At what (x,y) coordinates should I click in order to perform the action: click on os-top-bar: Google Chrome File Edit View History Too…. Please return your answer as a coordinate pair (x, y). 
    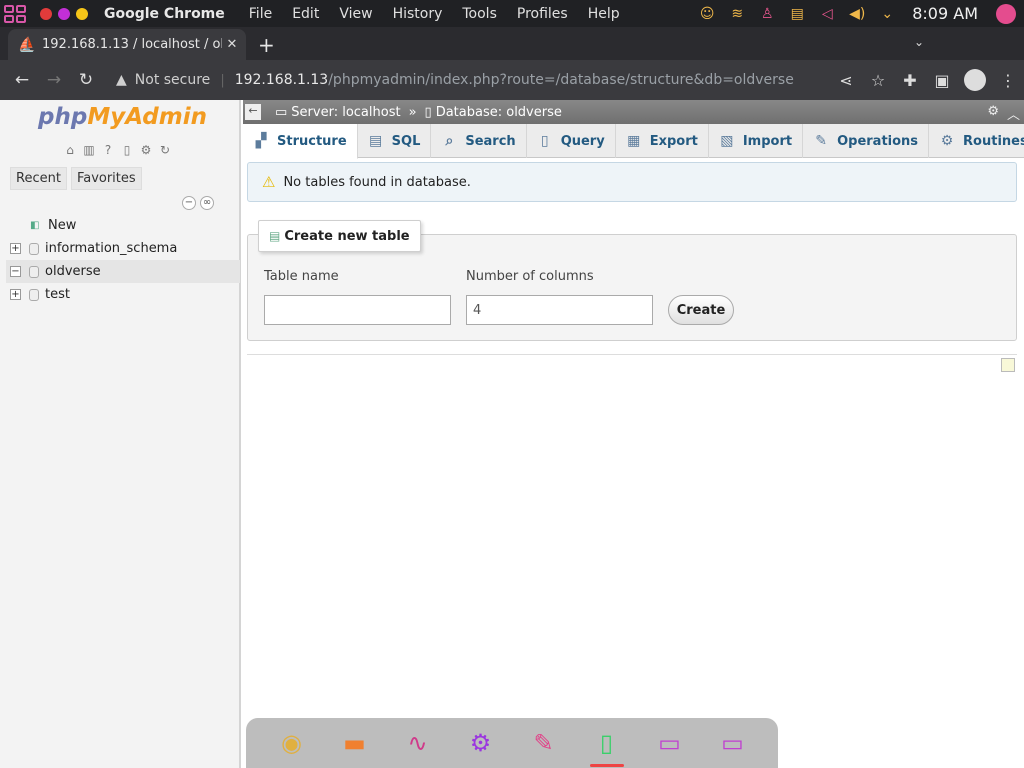
    Looking at the image, I should click on (512, 13).